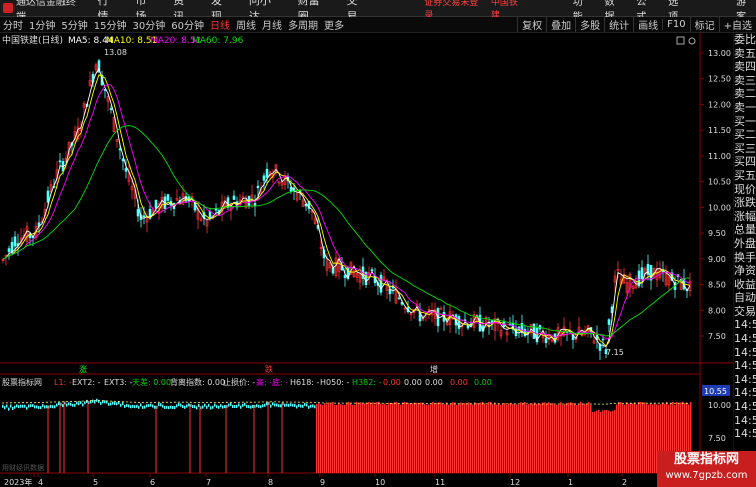  Describe the element at coordinates (148, 24) in the screenshot. I see `period-30min: 30分钟` at that location.